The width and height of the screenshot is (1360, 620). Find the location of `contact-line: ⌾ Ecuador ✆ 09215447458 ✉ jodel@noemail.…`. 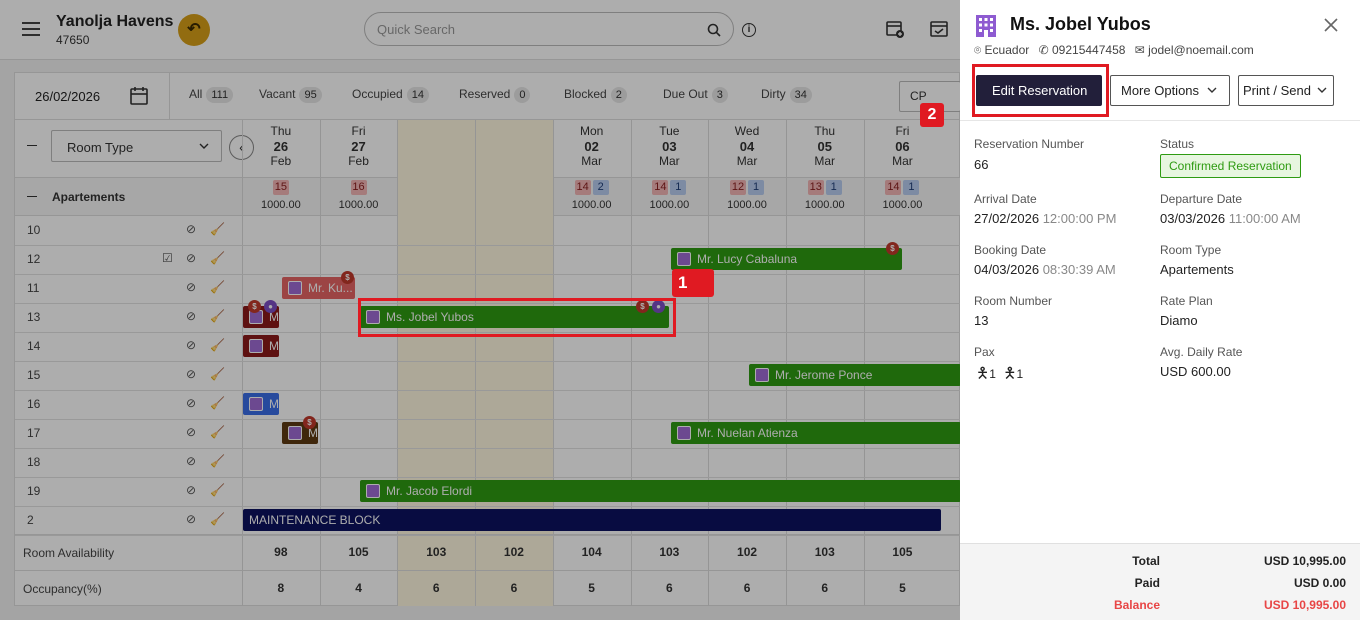

contact-line: ⌾ Ecuador ✆ 09215447458 ✉ jodel@noemail.… is located at coordinates (1114, 50).